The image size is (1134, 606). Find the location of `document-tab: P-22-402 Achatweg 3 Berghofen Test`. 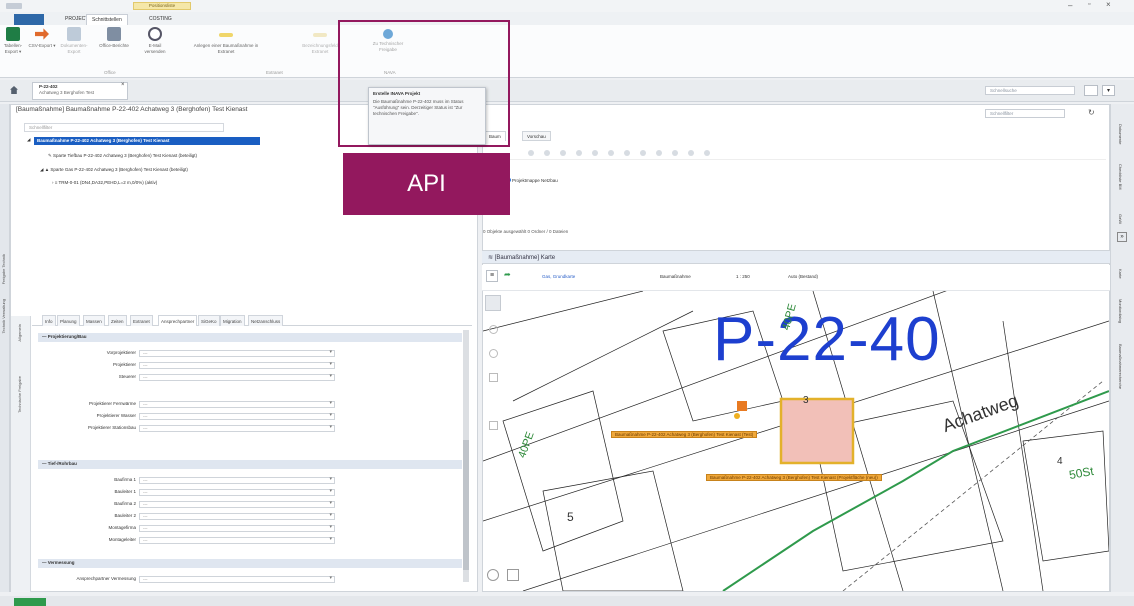

document-tab: P-22-402 Achatweg 3 Berghofen Test is located at coordinates (80, 91).